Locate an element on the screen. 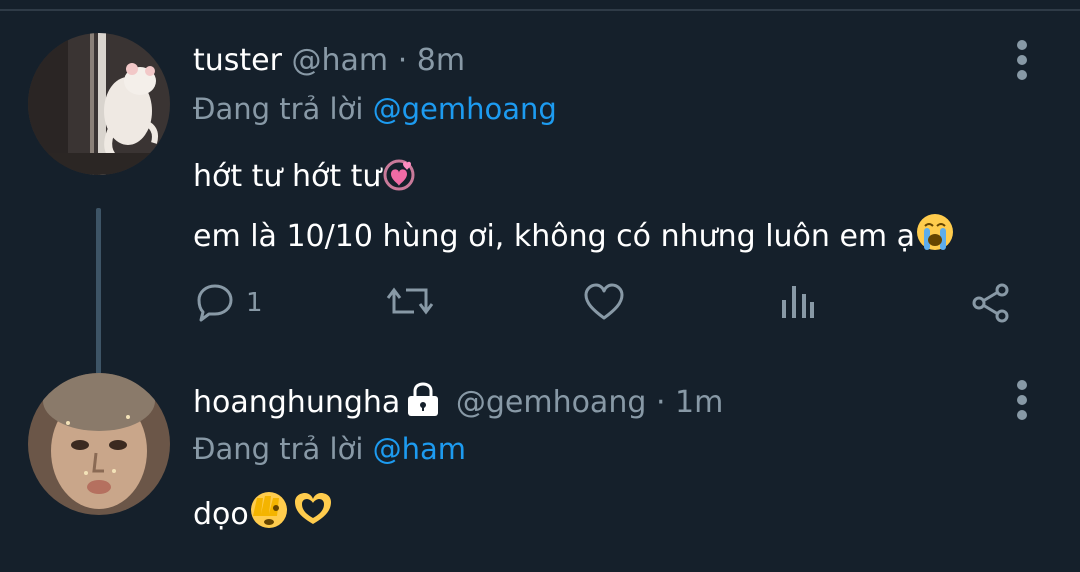  display-name: hoanghungha is located at coordinates (296, 402).